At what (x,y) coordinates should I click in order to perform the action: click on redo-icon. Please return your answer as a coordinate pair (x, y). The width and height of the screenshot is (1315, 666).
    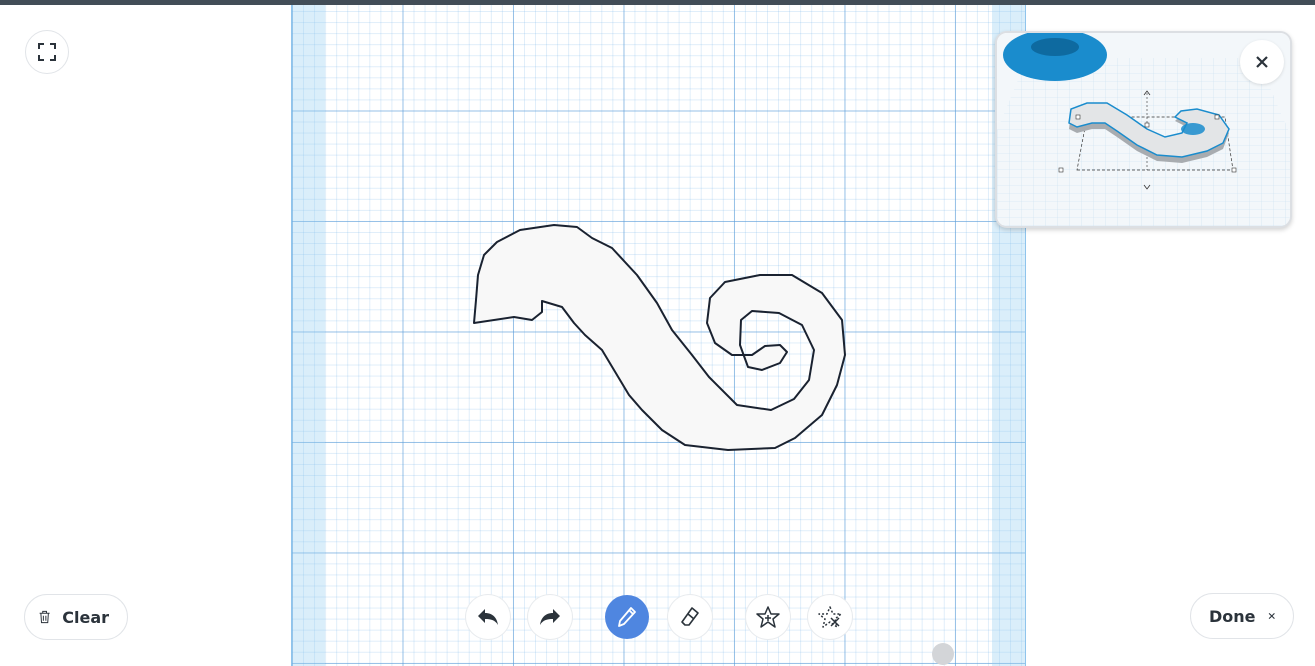
    Looking at the image, I should click on (550, 617).